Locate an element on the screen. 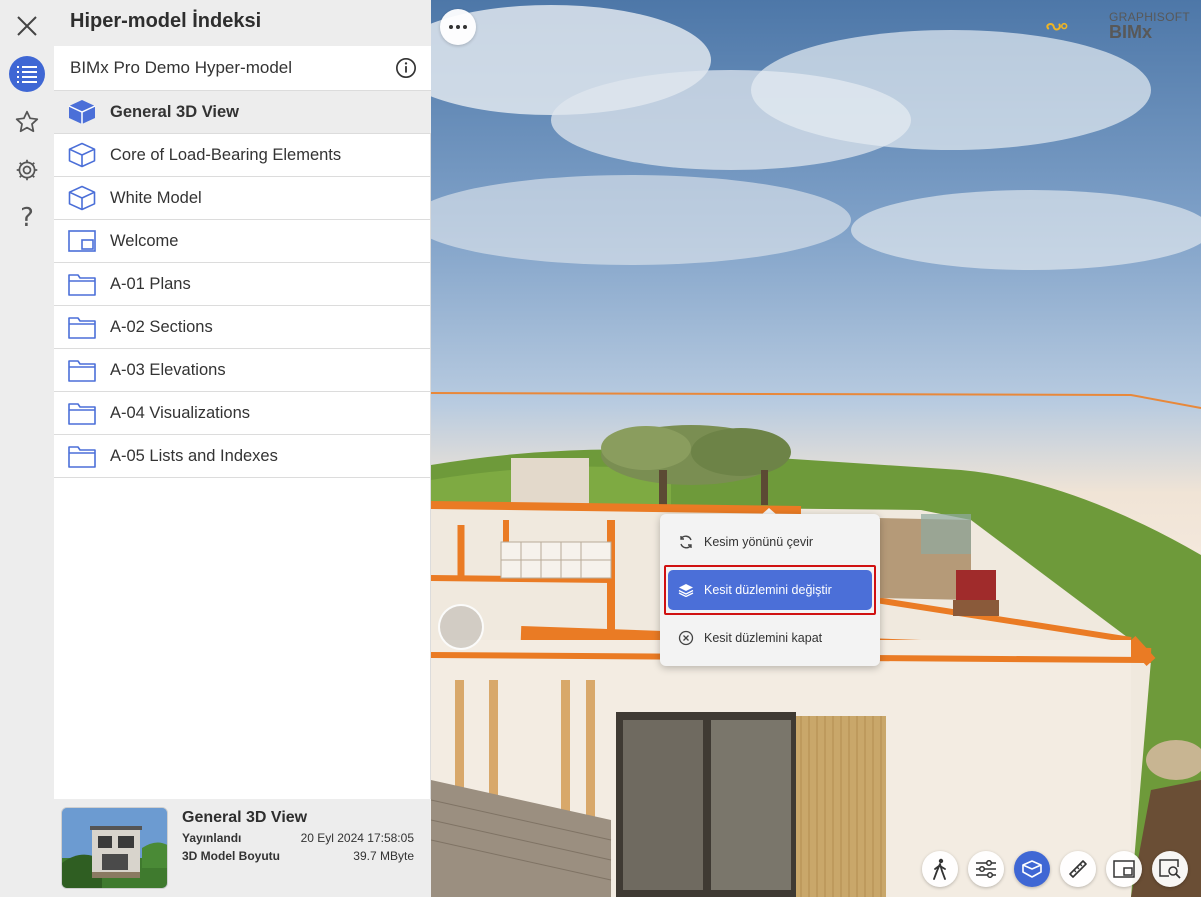  zoom-view-button is located at coordinates (1170, 869).